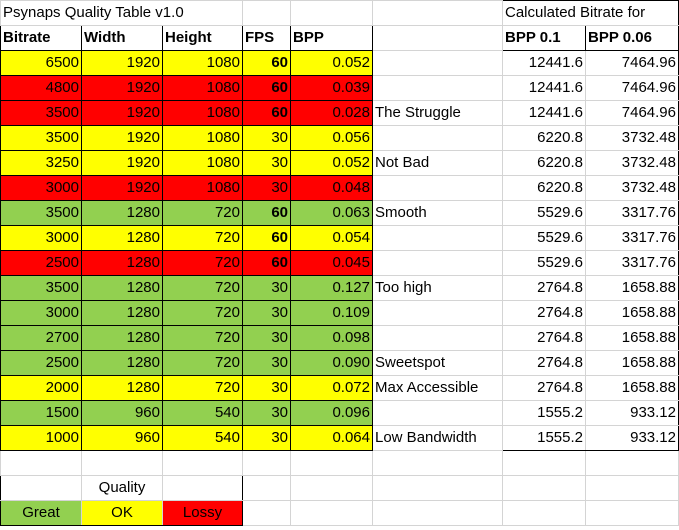 This screenshot has width=679, height=530. Describe the element at coordinates (437, 213) in the screenshot. I see `row-note: Smooth` at that location.